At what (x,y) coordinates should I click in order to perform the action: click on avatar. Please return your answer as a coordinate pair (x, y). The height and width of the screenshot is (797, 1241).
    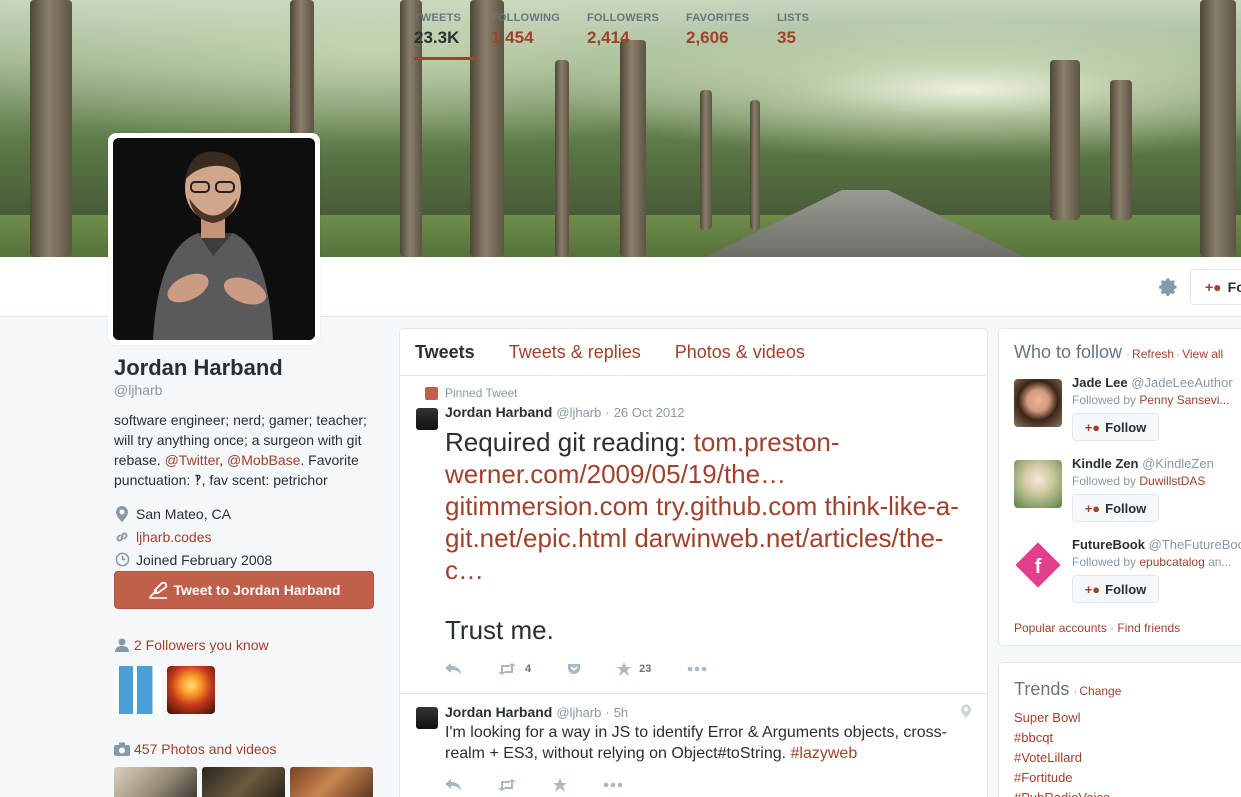
    Looking at the image, I should click on (214, 239).